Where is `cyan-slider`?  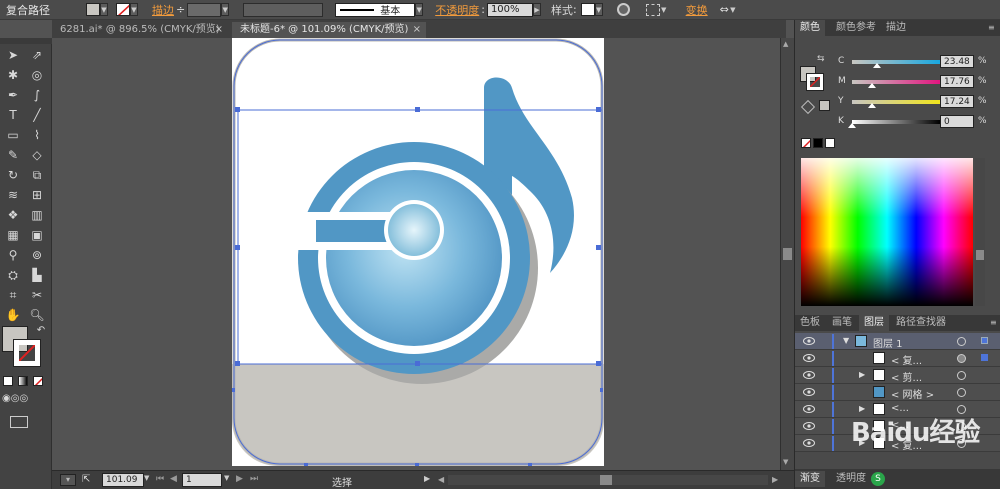 cyan-slider is located at coordinates (896, 62).